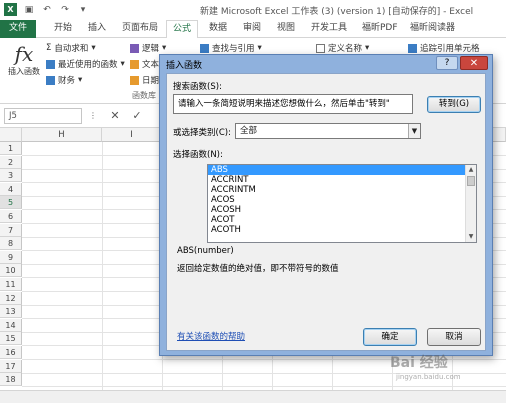  Describe the element at coordinates (428, 377) in the screenshot. I see `baidu-watermark-url: jingyan.baidu.com` at that location.